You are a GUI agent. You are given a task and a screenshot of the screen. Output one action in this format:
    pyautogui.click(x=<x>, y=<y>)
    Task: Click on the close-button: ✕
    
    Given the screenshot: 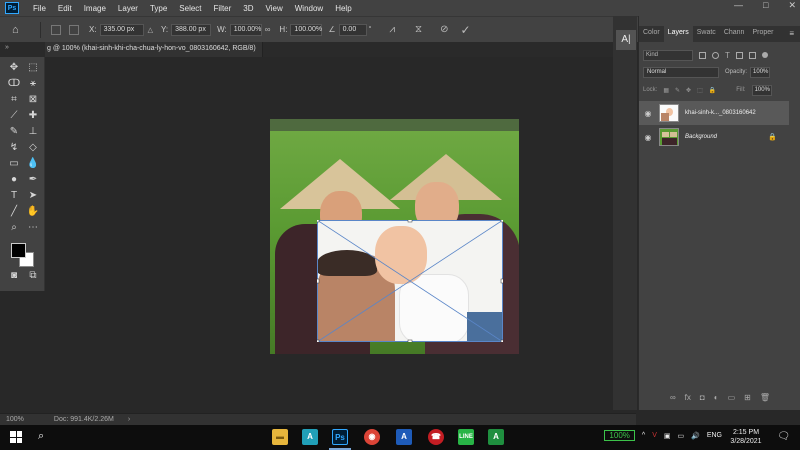 What is the action you would take?
    pyautogui.click(x=792, y=5)
    